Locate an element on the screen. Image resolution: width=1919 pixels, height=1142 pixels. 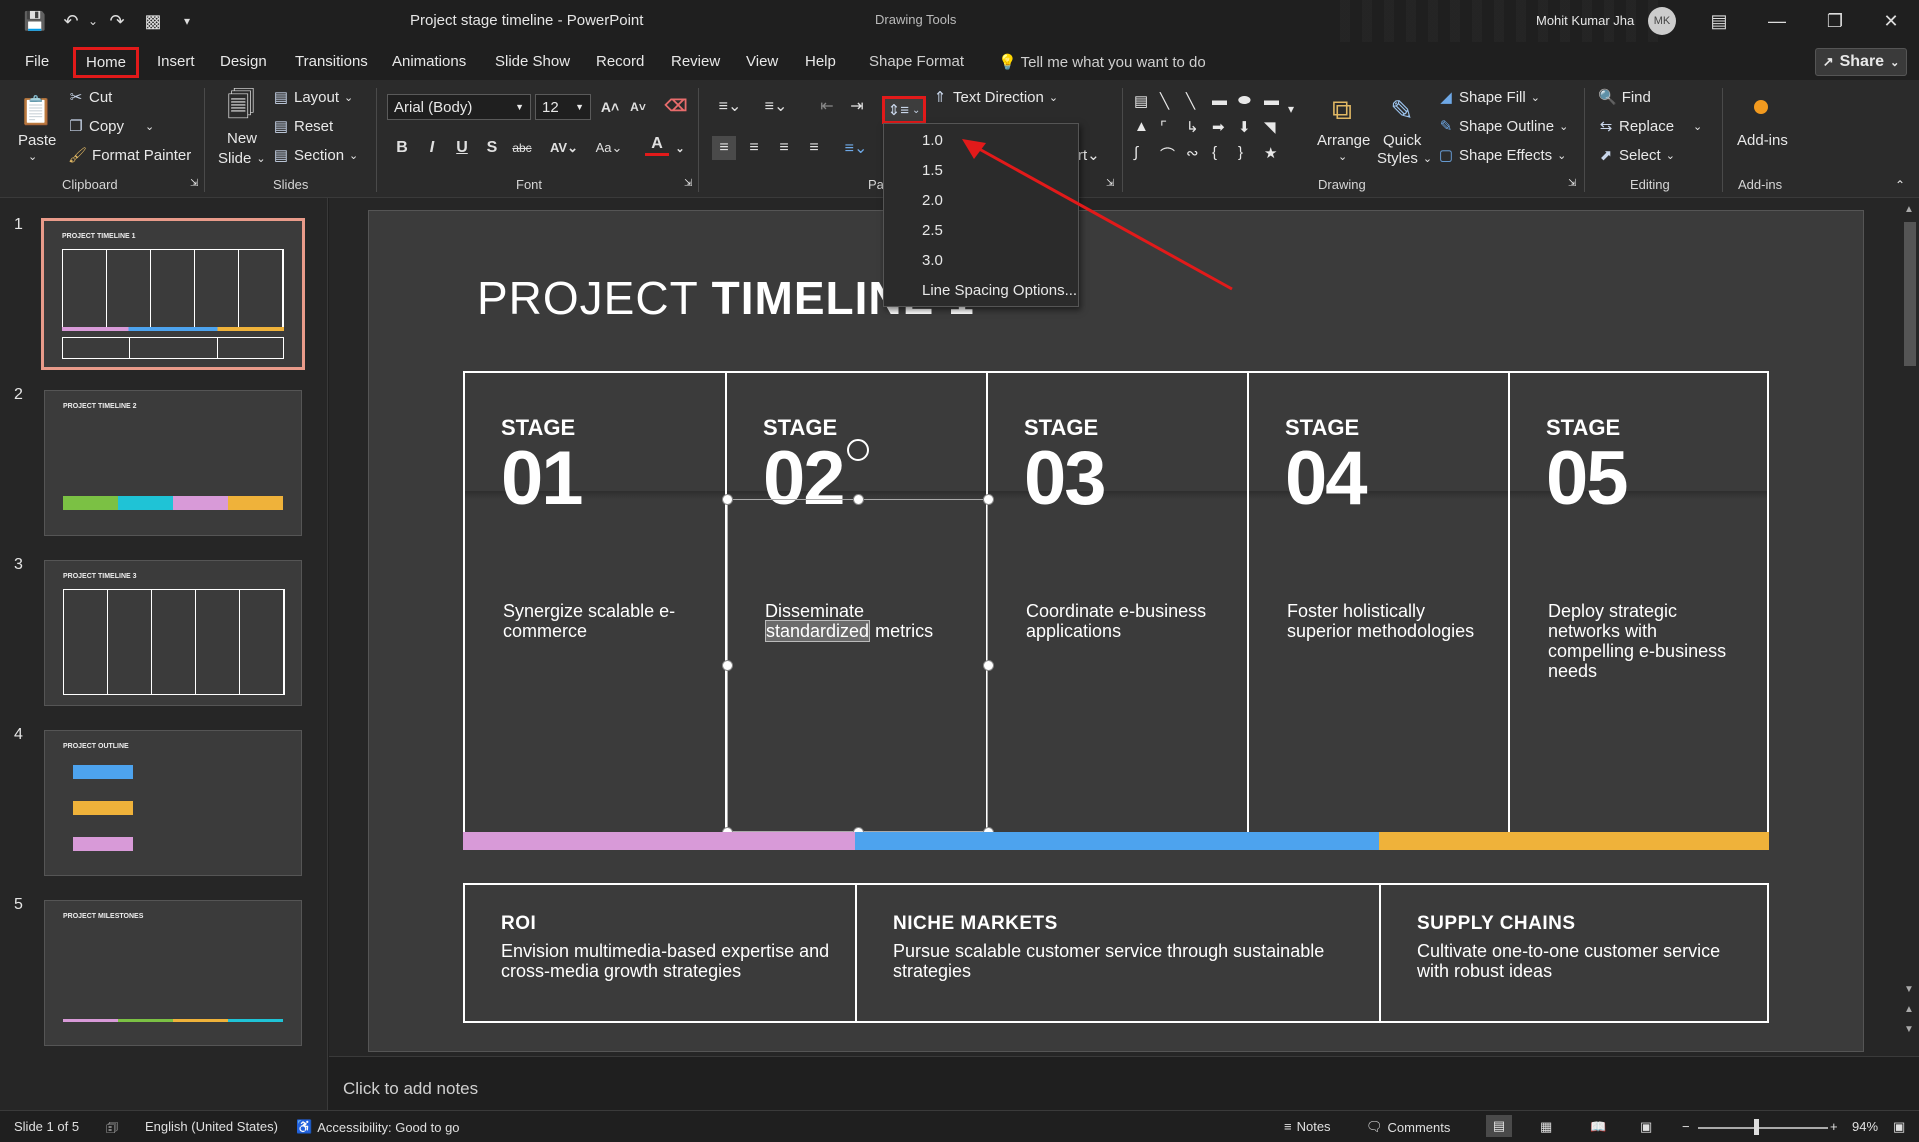
align-left-icon: ≡ is located at coordinates (724, 148).